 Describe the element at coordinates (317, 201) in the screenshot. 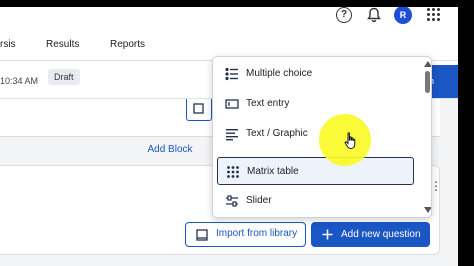

I see `menu-item-slider: Slider` at that location.